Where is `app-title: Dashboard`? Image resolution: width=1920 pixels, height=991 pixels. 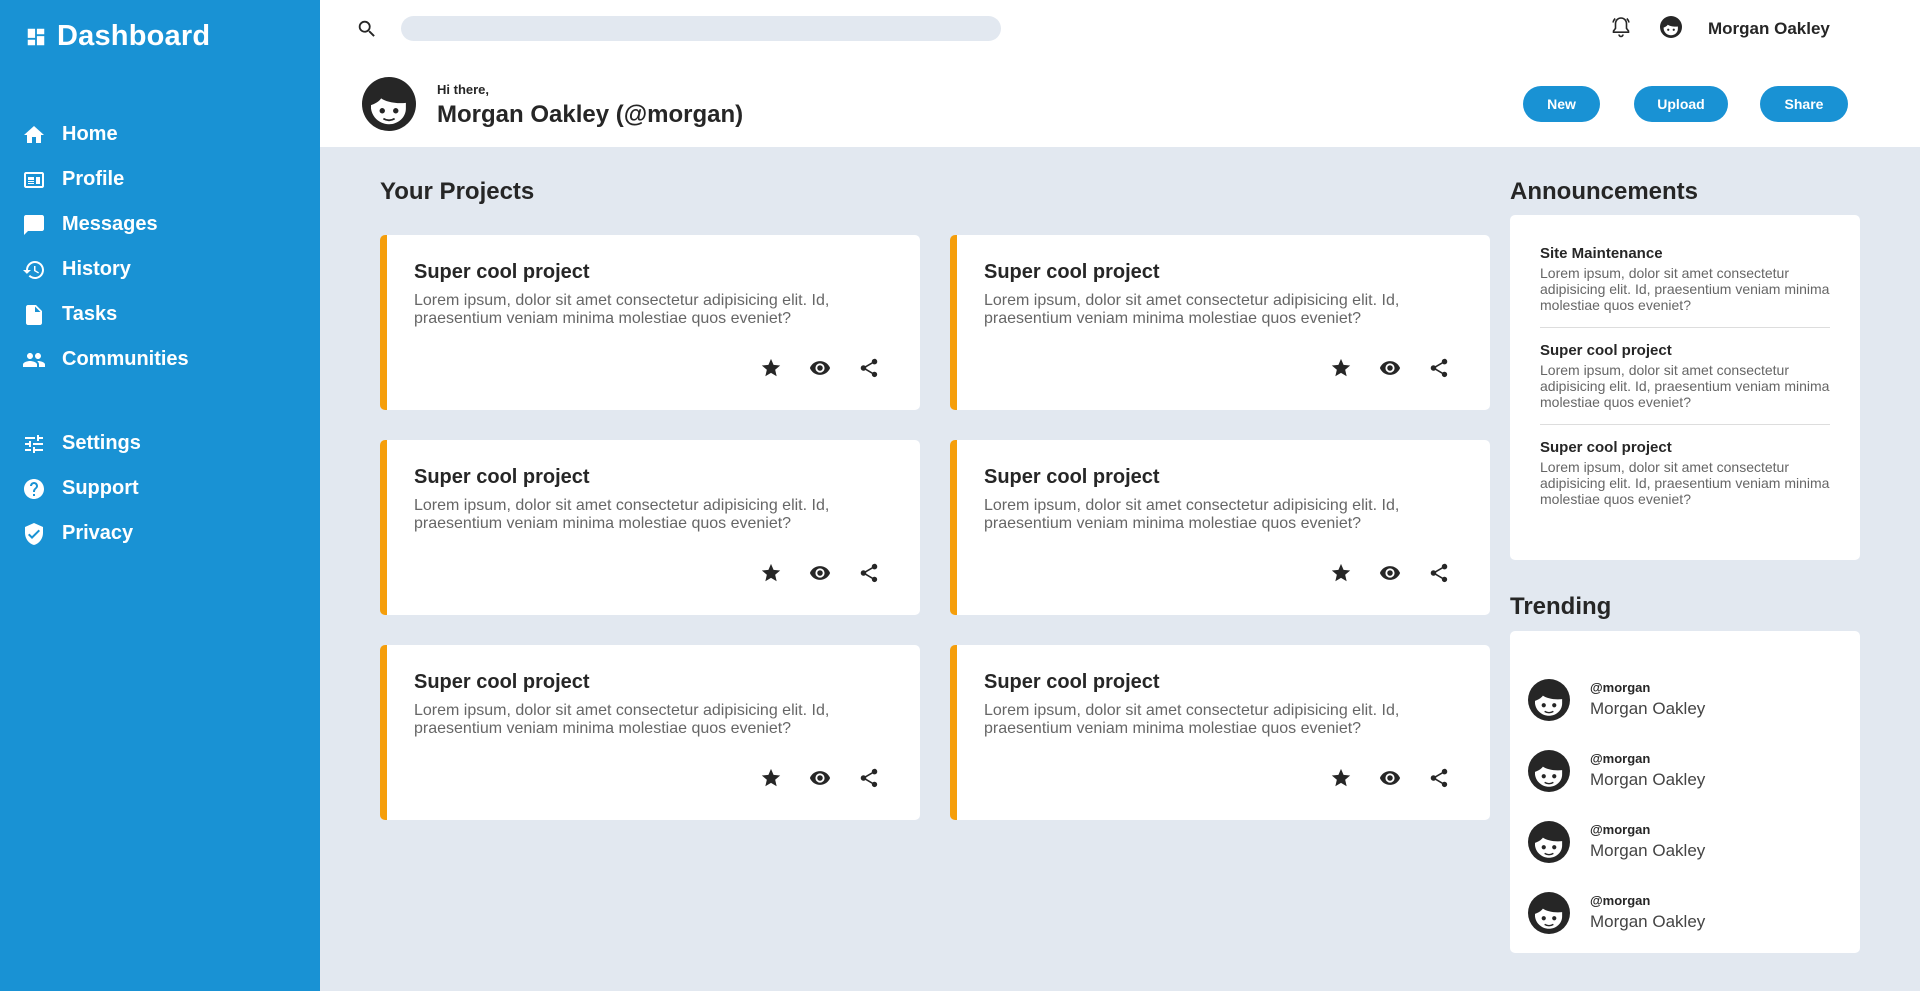
app-title: Dashboard is located at coordinates (134, 36).